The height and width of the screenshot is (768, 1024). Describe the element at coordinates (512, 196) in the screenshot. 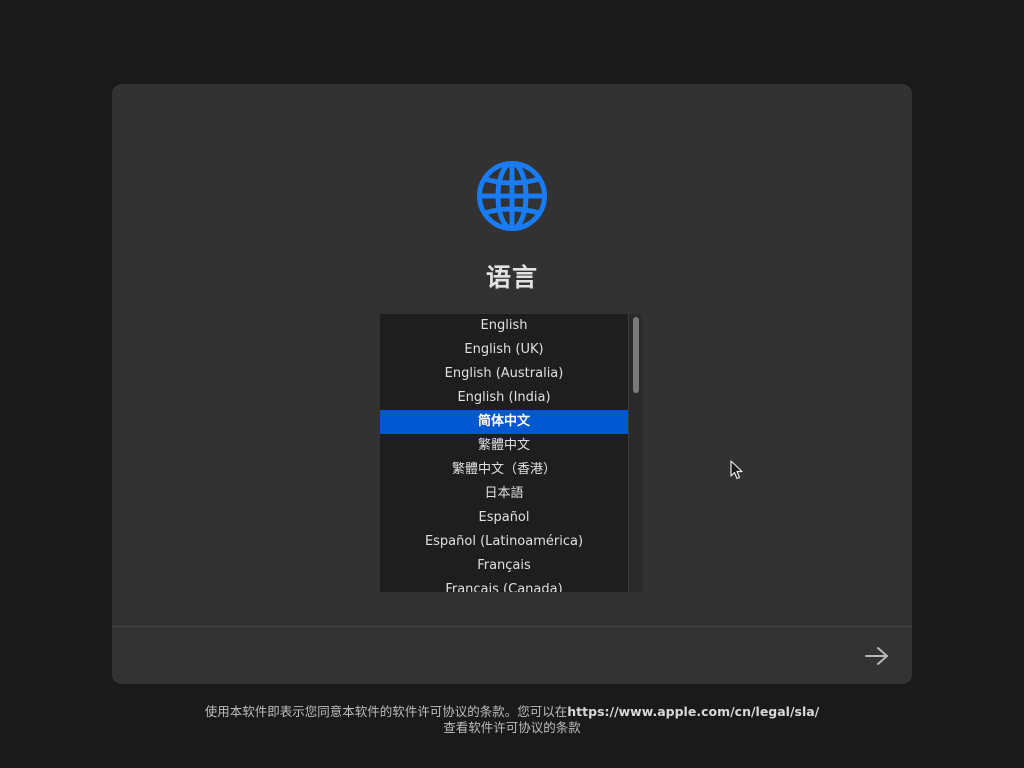

I see `globe-icon` at that location.